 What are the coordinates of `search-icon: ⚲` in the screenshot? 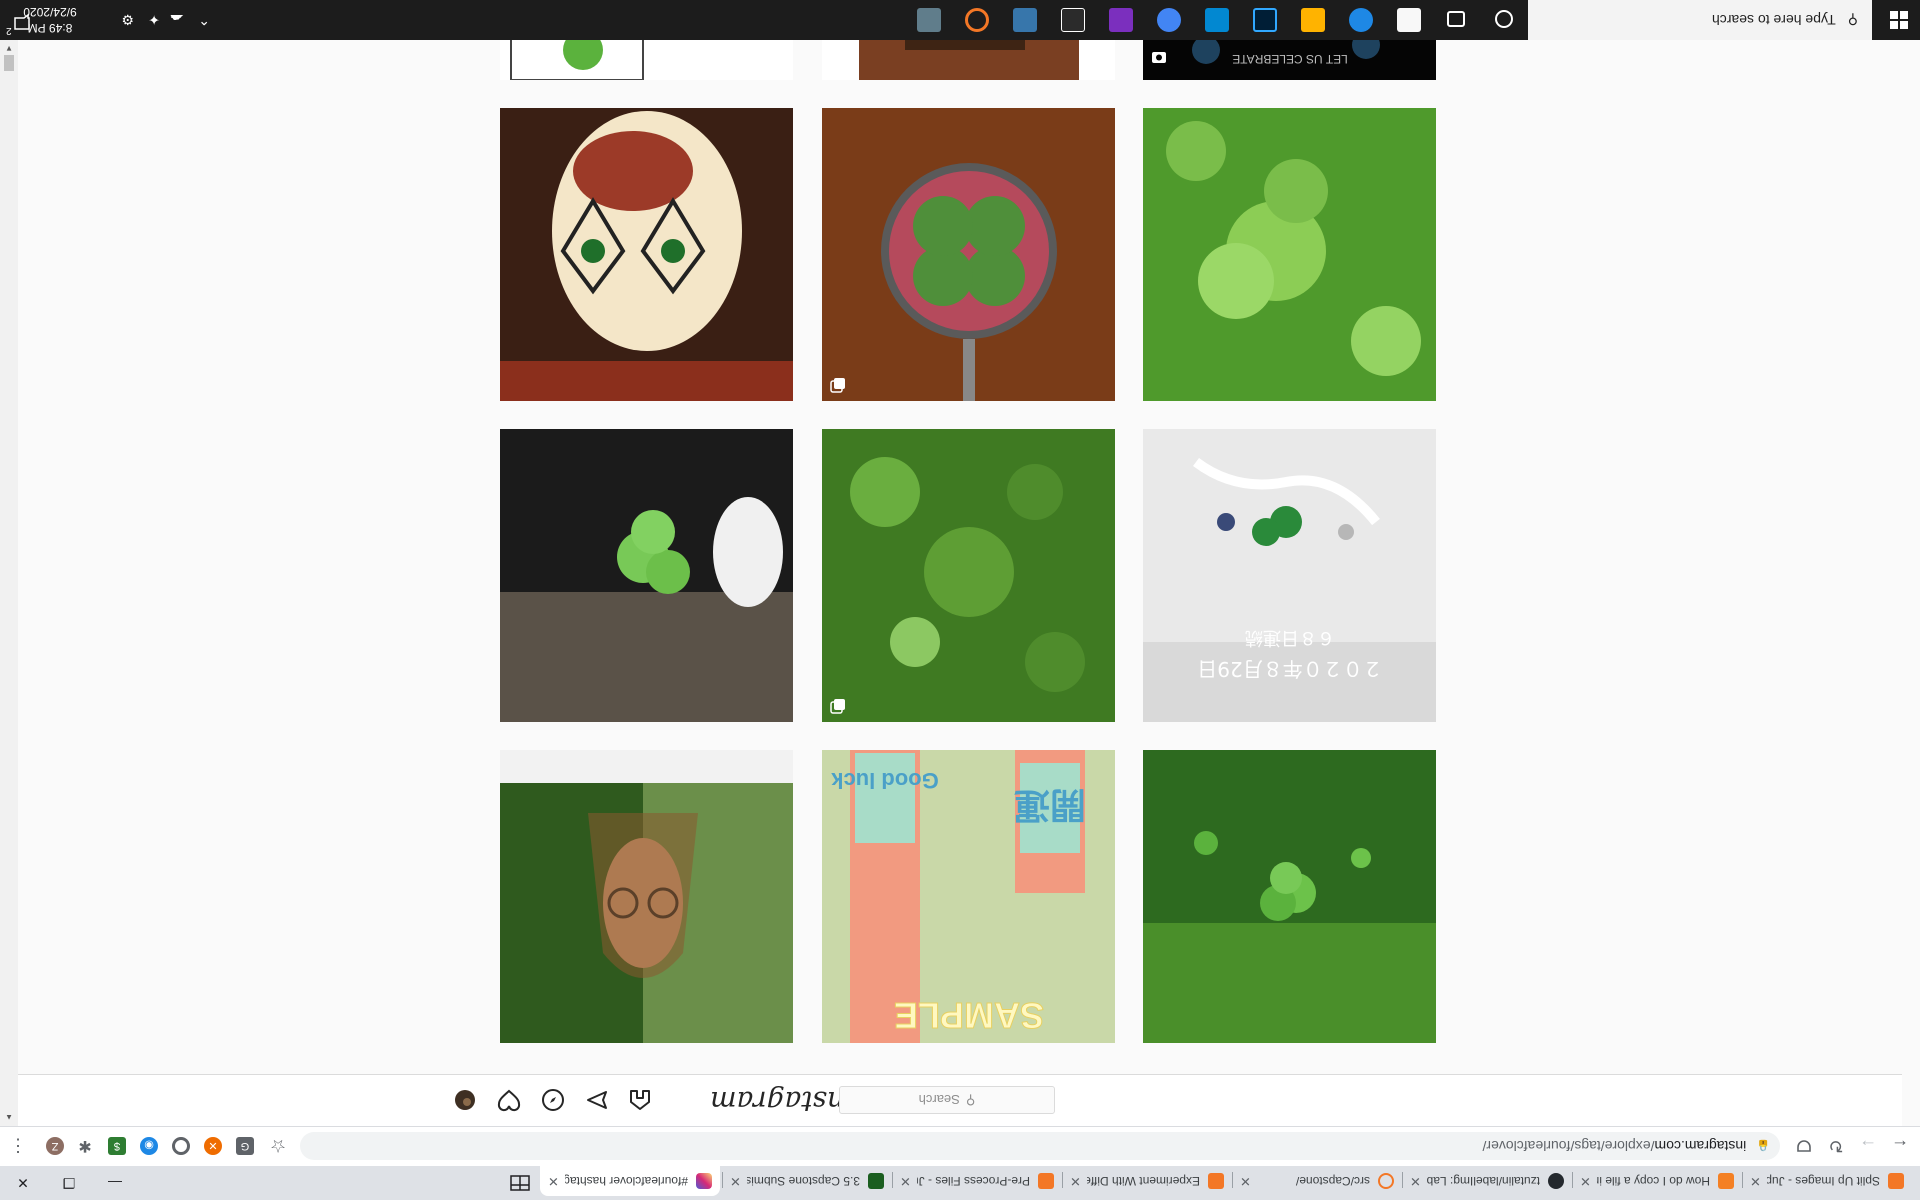 It's located at (1852, 20).